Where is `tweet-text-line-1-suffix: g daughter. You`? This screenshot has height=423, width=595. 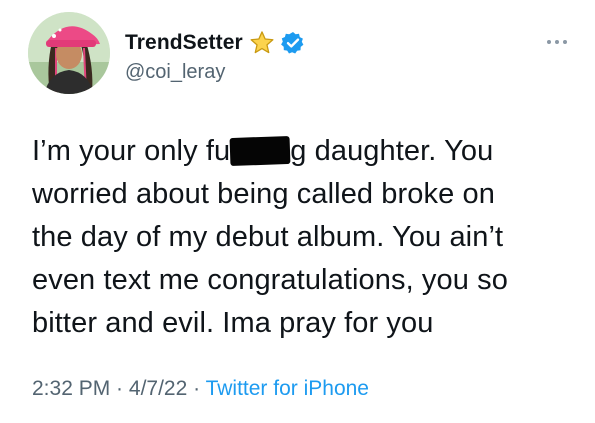
tweet-text-line-1-suffix: g daughter. You is located at coordinates (392, 151).